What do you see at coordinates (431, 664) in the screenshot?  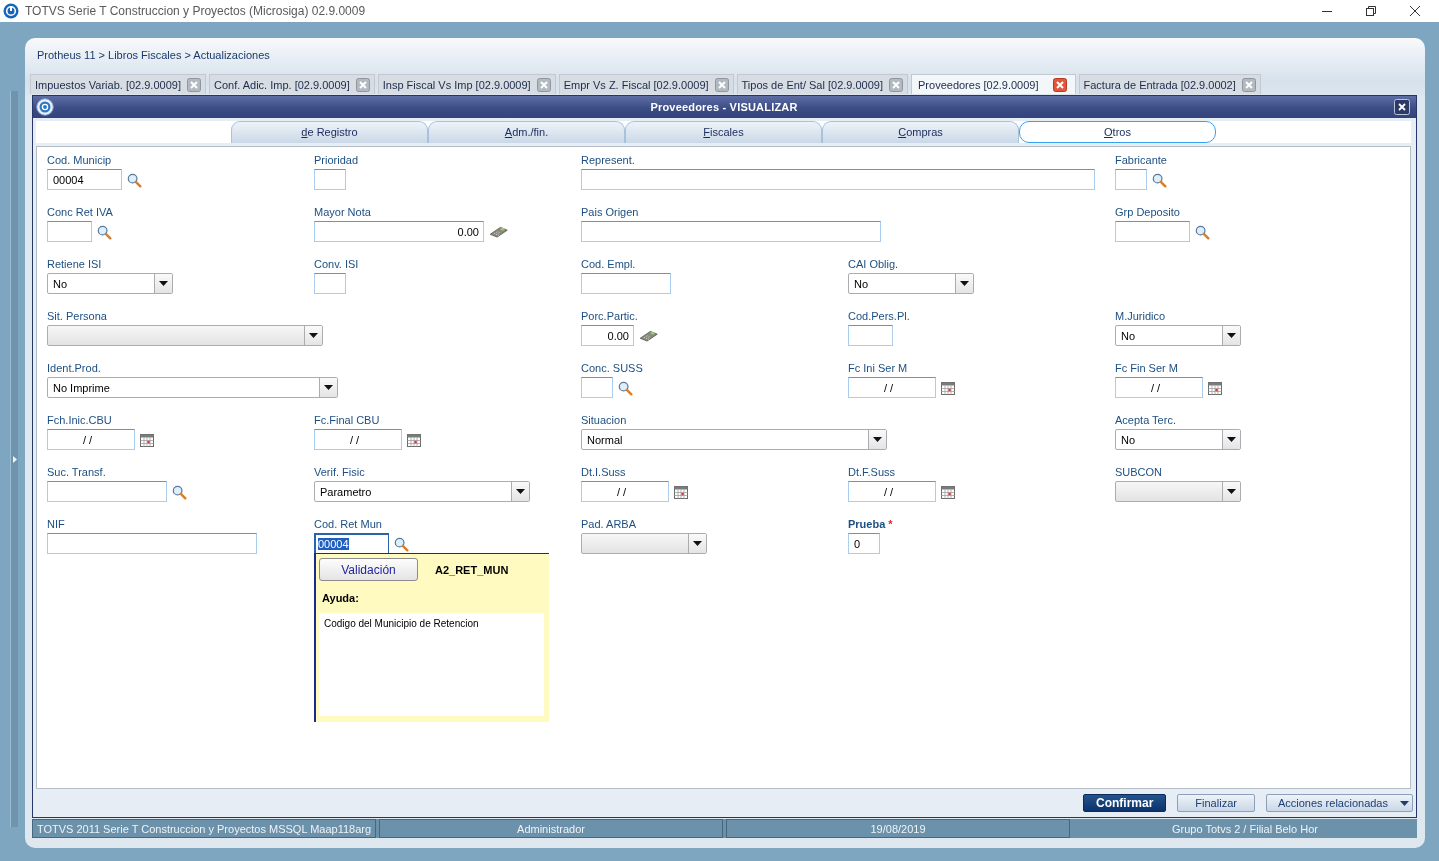 I see `help-text-area: Codigo del Municipio de Retencion` at bounding box center [431, 664].